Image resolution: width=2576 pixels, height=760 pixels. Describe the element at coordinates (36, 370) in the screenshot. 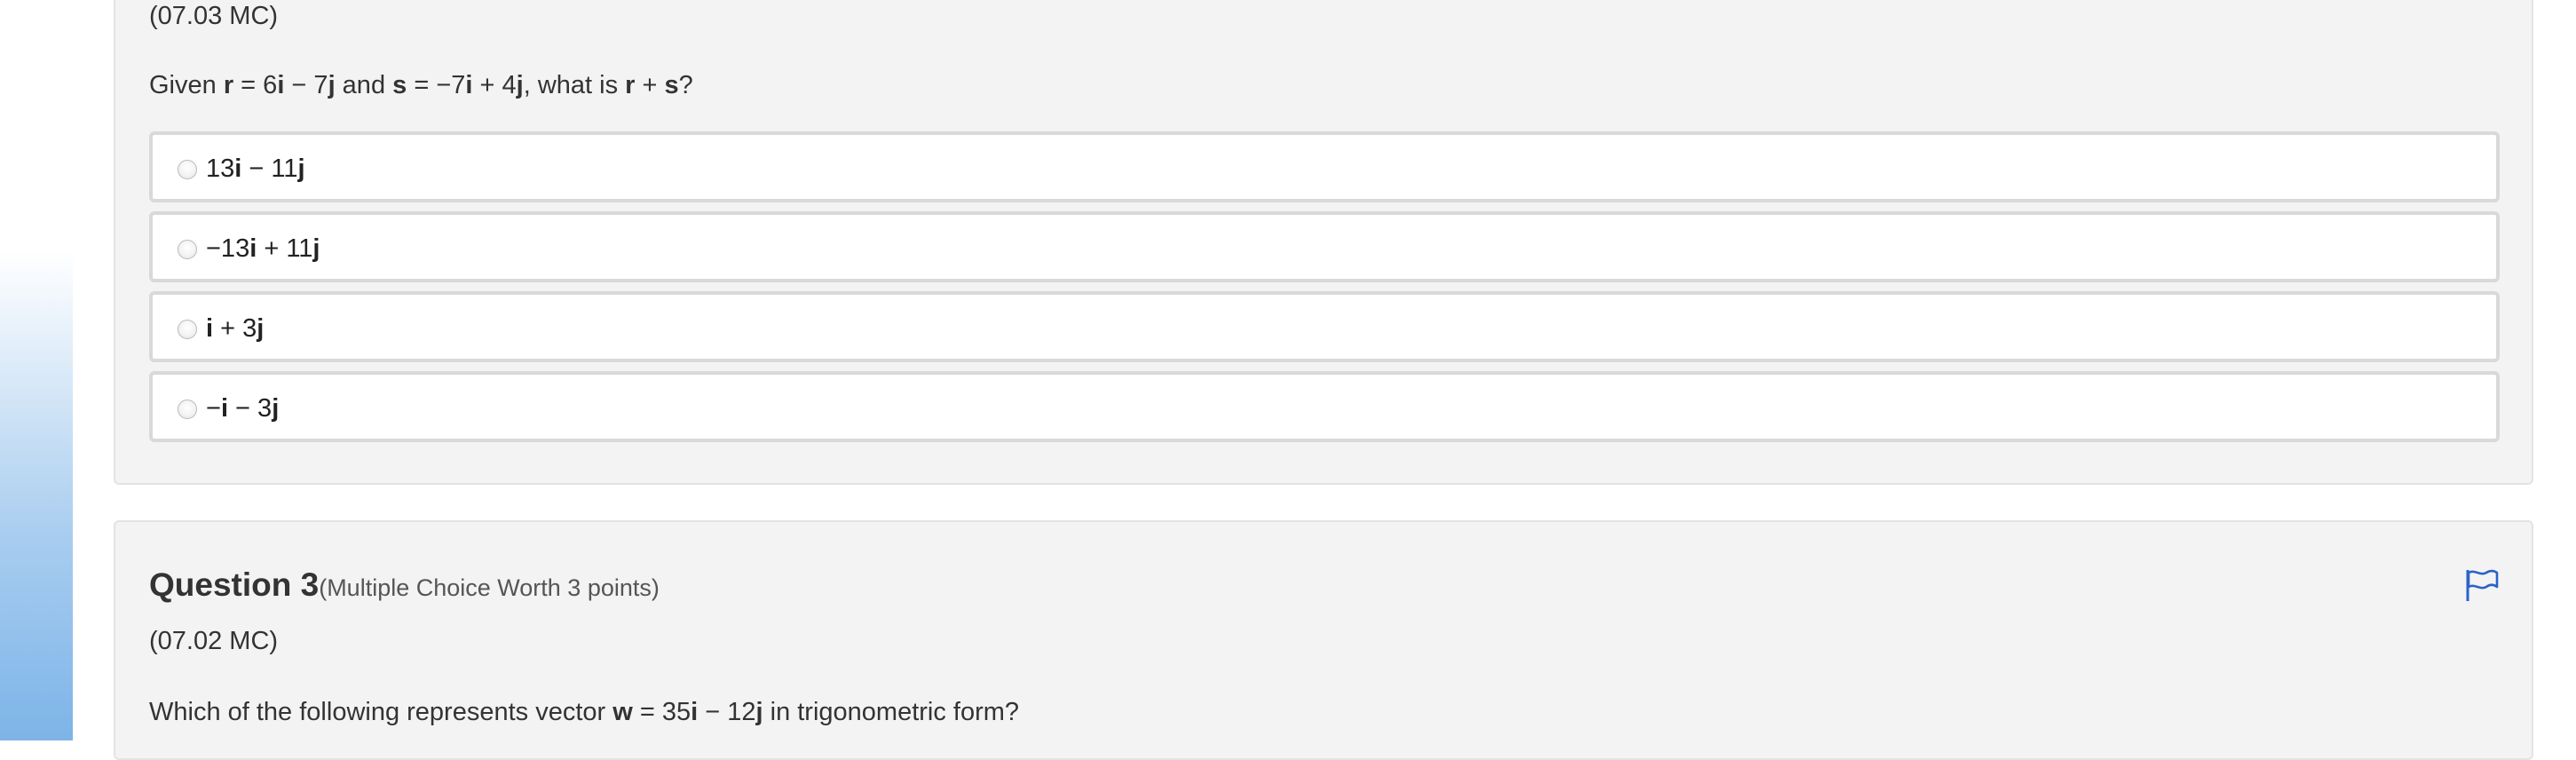

I see `left-gutter-gradient` at that location.